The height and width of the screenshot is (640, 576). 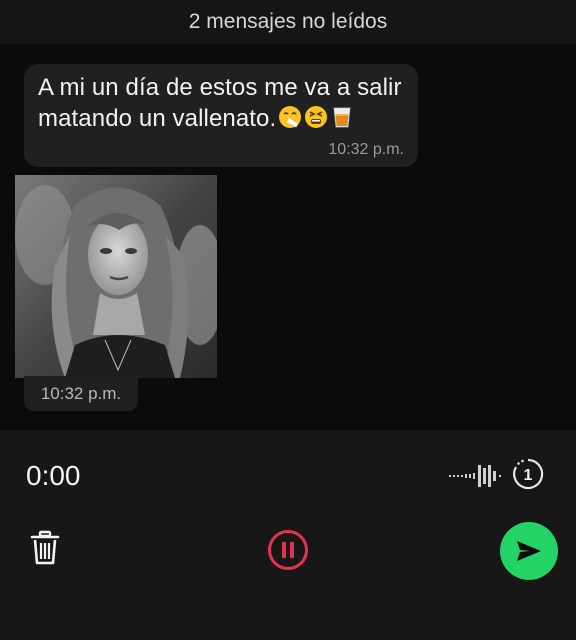 I want to click on message-timestamp: 10:32 p.m., so click(x=366, y=149).